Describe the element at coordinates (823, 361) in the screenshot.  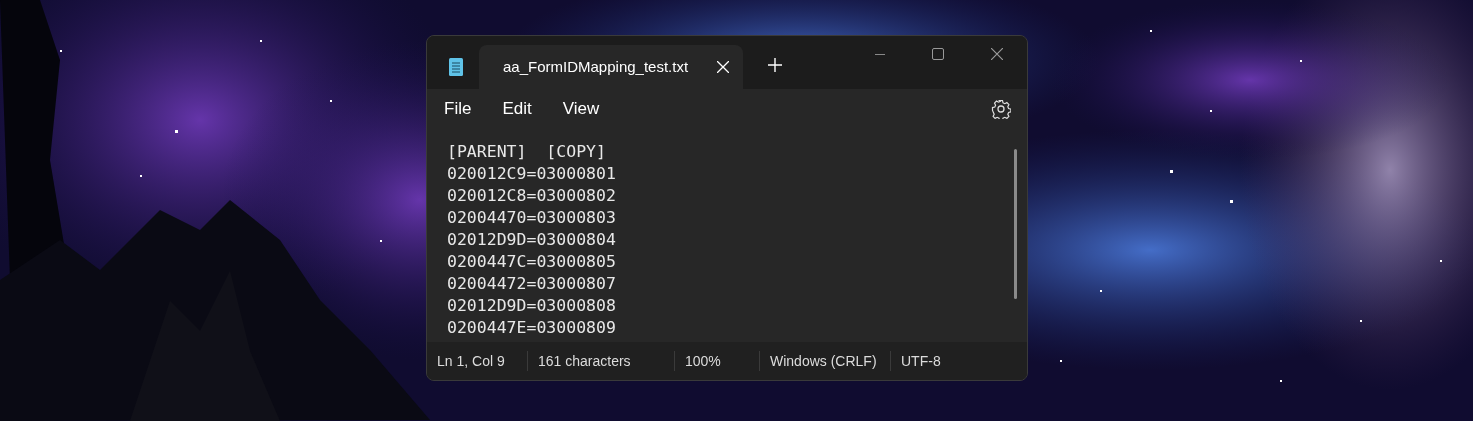
I see `status-text: Windows (CRLF)` at that location.